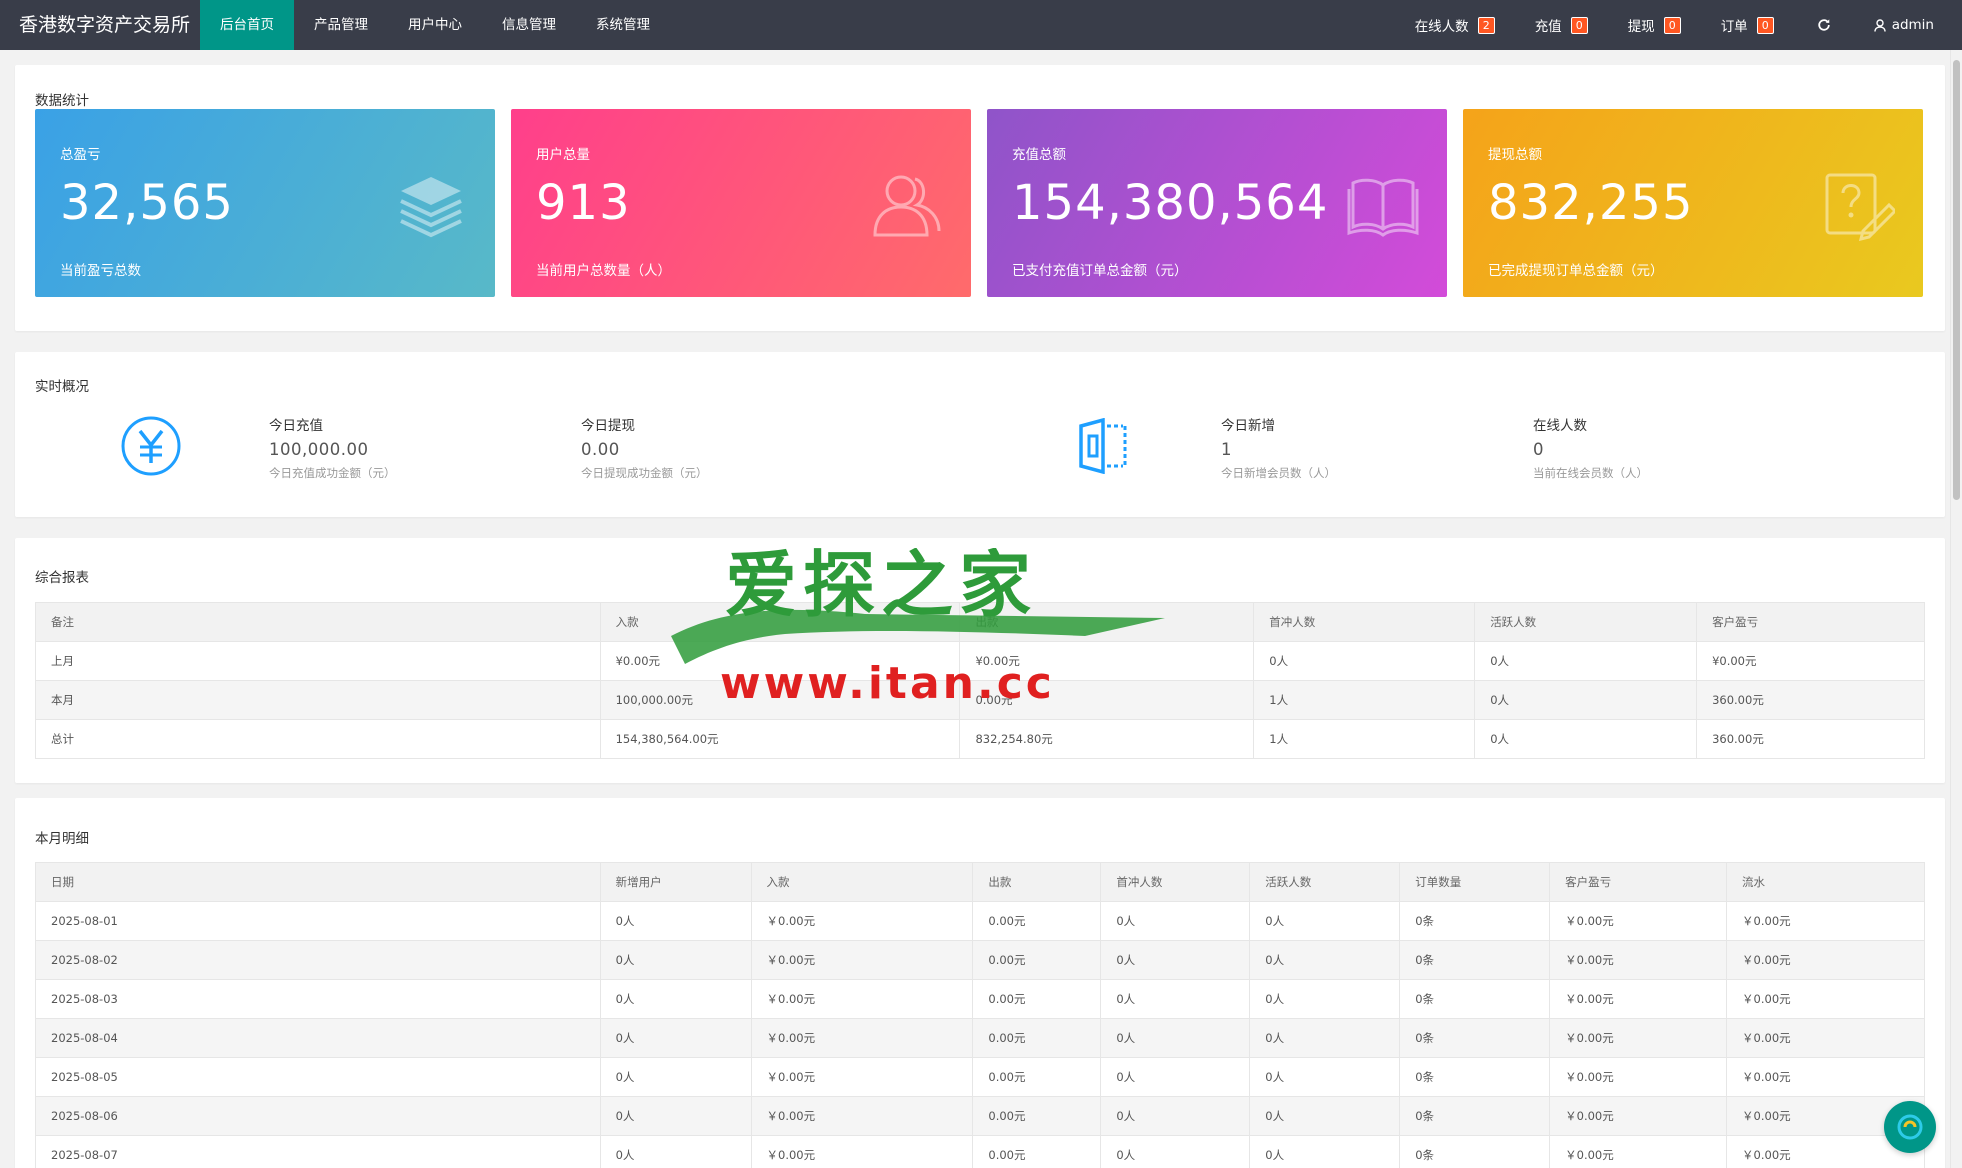 This screenshot has width=1962, height=1168. I want to click on rt-desc: 今日新增会员数（人）, so click(1278, 473).